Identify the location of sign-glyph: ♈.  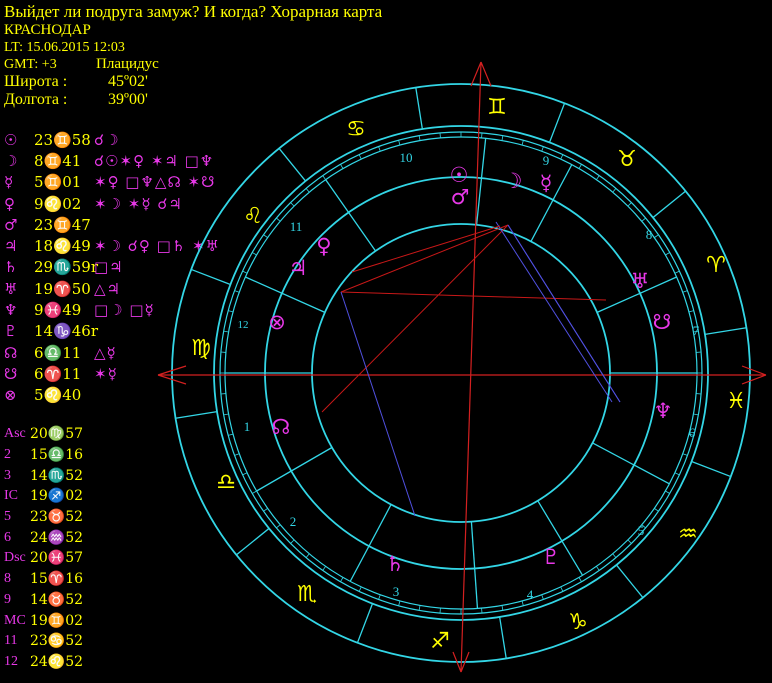
(716, 265).